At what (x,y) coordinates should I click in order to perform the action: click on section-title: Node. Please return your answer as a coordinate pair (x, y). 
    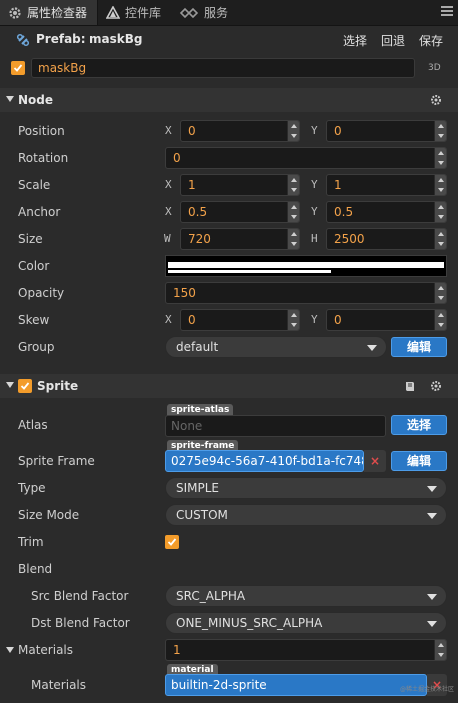
    Looking at the image, I should click on (36, 100).